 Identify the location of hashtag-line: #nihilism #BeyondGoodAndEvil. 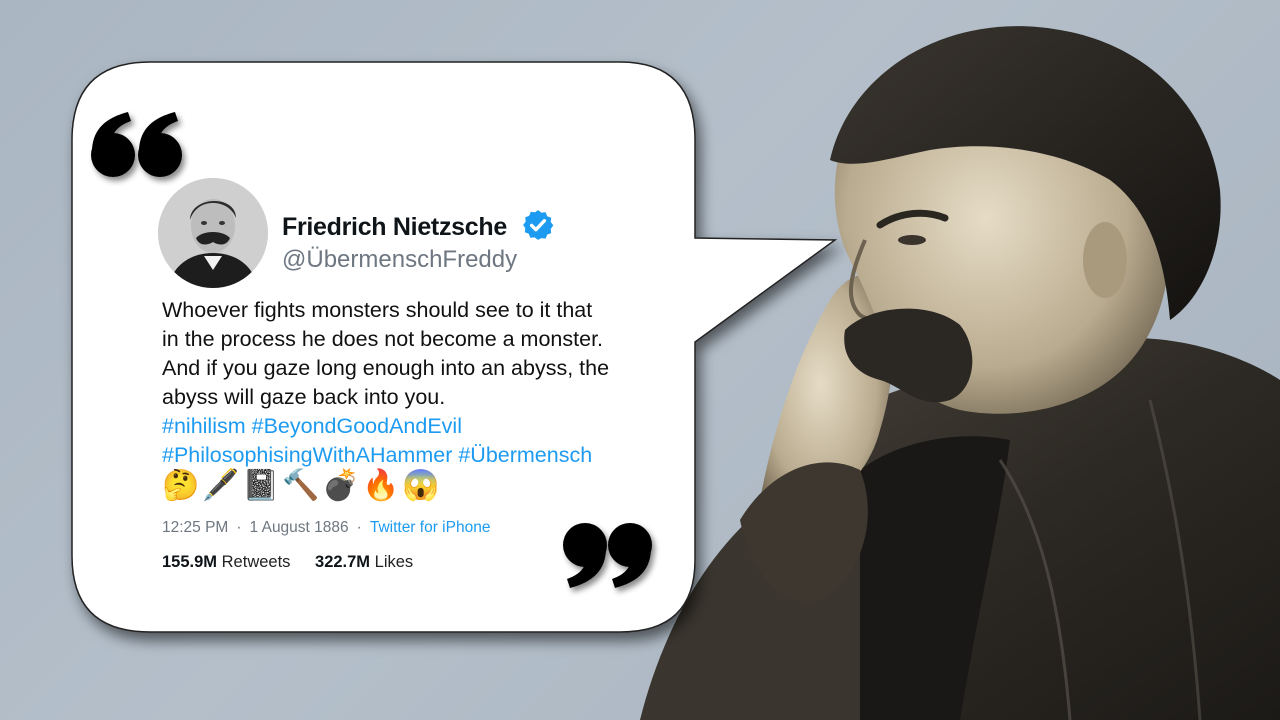
(412, 426).